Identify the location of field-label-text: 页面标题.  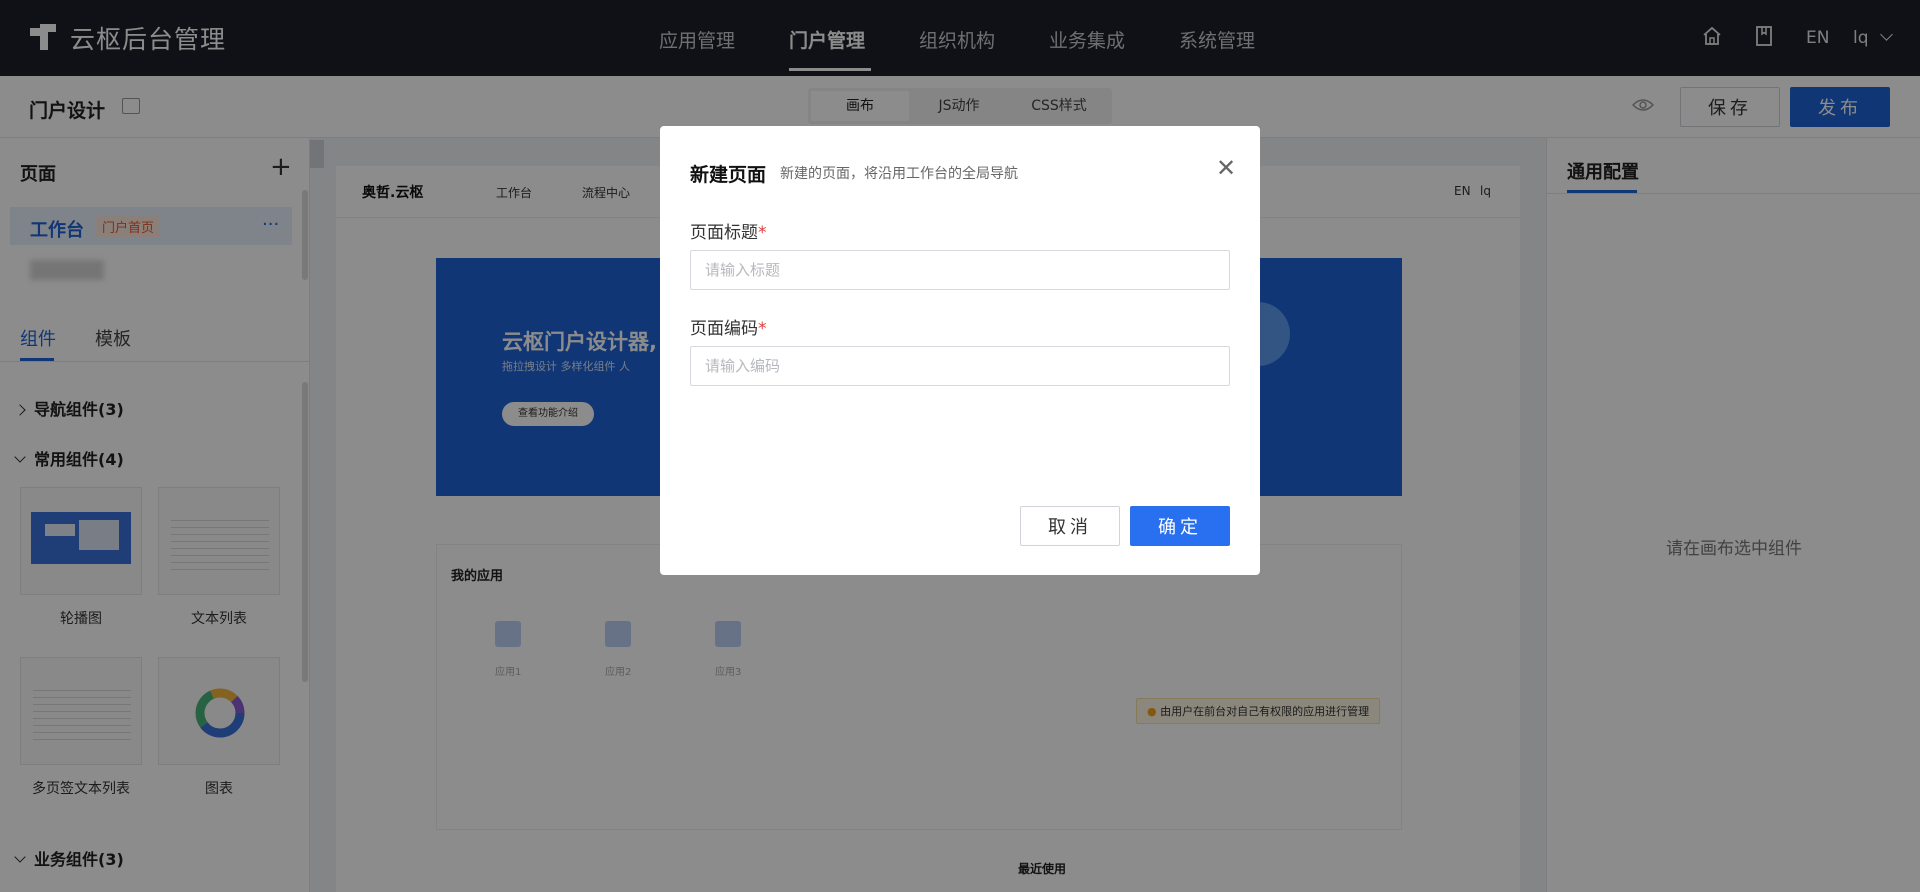
(724, 233).